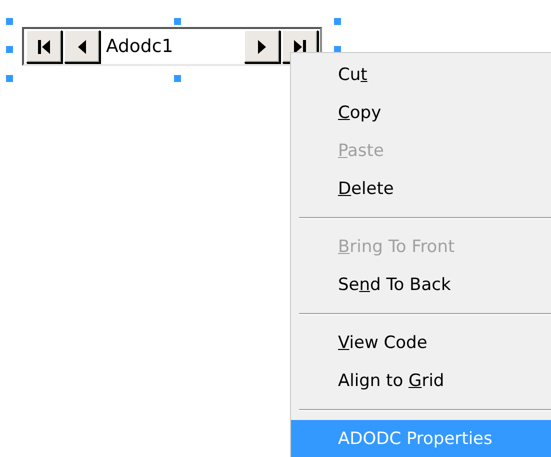 This screenshot has height=457, width=551. Describe the element at coordinates (300, 46) in the screenshot. I see `last-record-icon` at that location.